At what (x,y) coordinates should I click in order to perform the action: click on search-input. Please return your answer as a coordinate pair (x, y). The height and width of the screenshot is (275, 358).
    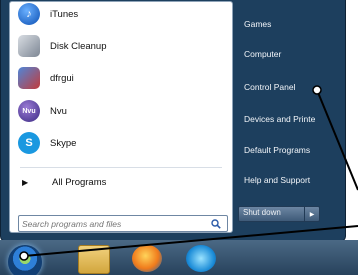
    Looking at the image, I should click on (112, 223).